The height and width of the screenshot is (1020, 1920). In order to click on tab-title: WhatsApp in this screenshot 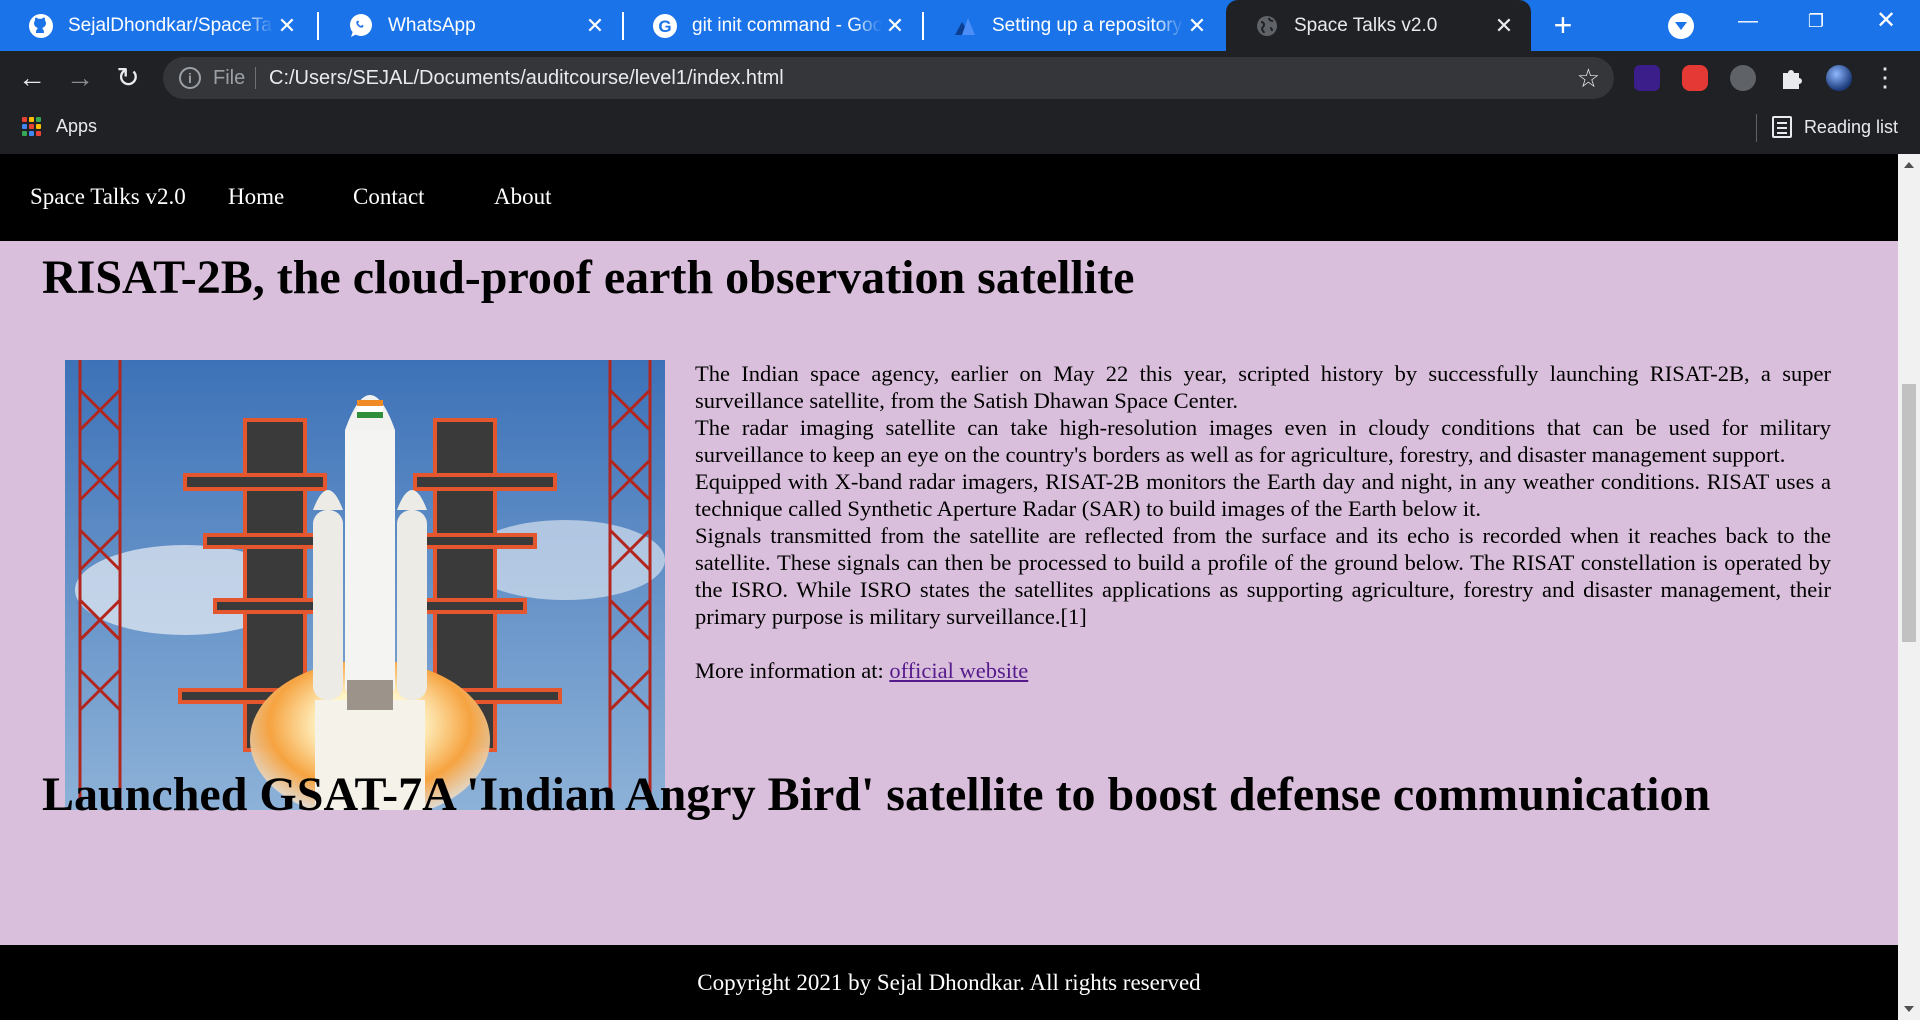, I will do `click(432, 25)`.